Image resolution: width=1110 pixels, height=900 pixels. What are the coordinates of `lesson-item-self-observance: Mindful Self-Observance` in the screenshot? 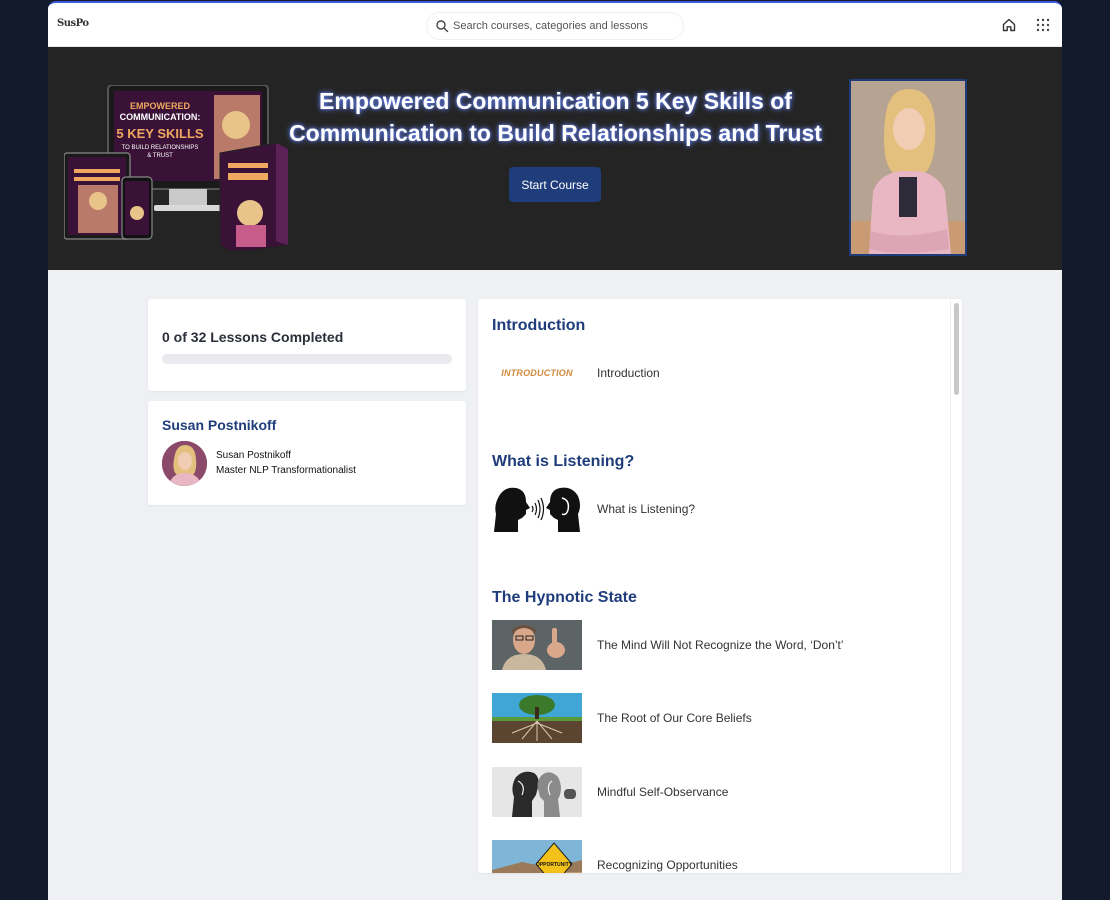 It's located at (712, 792).